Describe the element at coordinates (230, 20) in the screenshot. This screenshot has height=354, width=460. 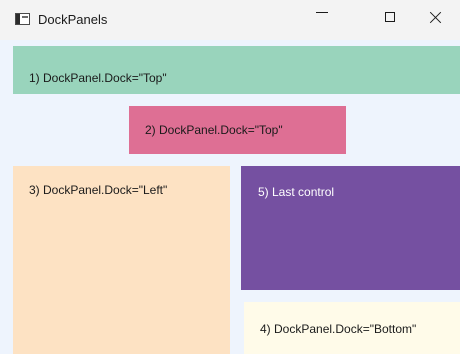
I see `title-bar: DockPanels` at that location.